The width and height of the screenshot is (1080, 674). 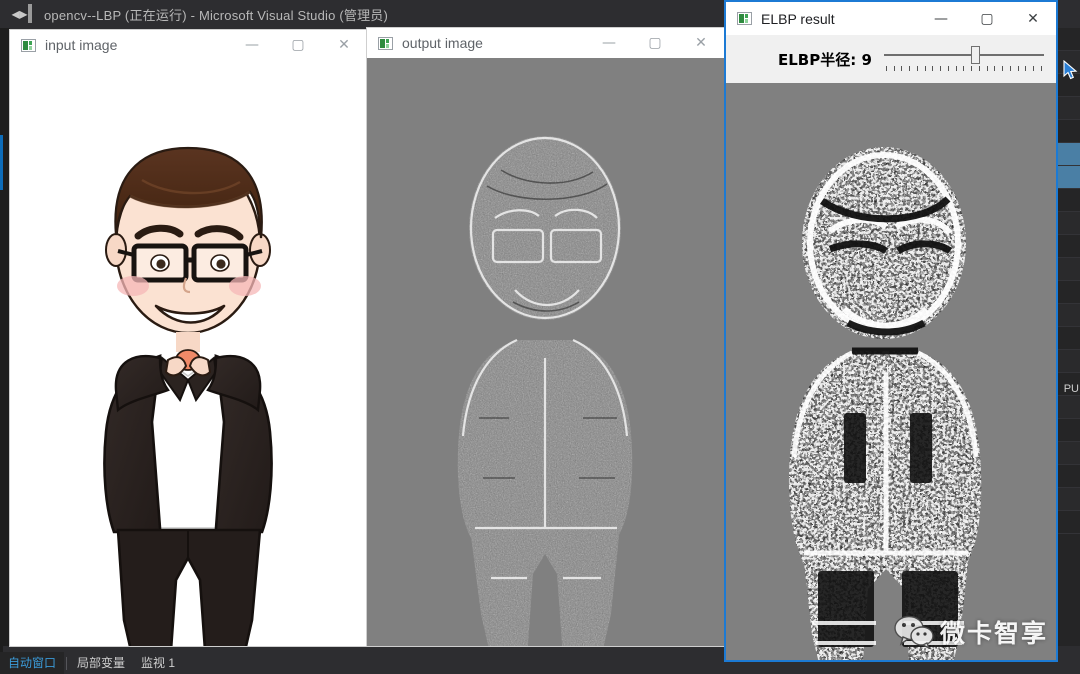 I want to click on slider-thumb, so click(x=975, y=55).